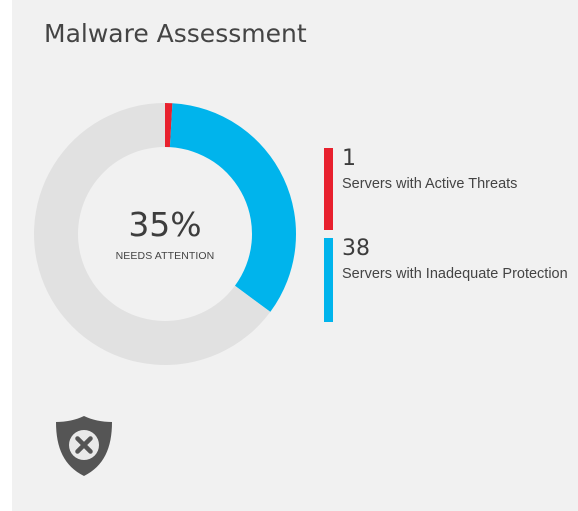 The image size is (578, 511). I want to click on legend-label: Servers with Active Threats, so click(430, 184).